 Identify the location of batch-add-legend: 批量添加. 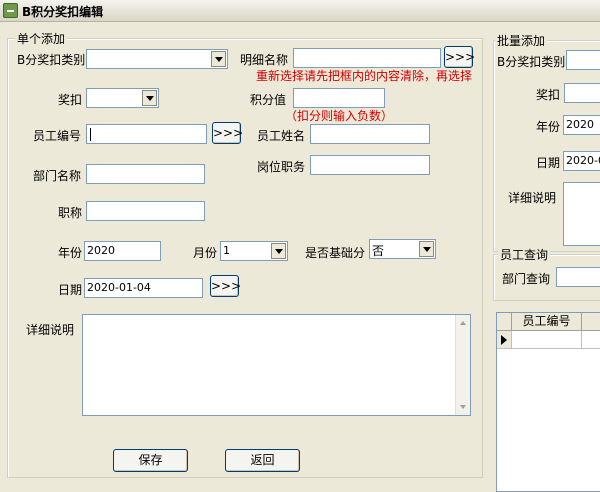
(521, 40).